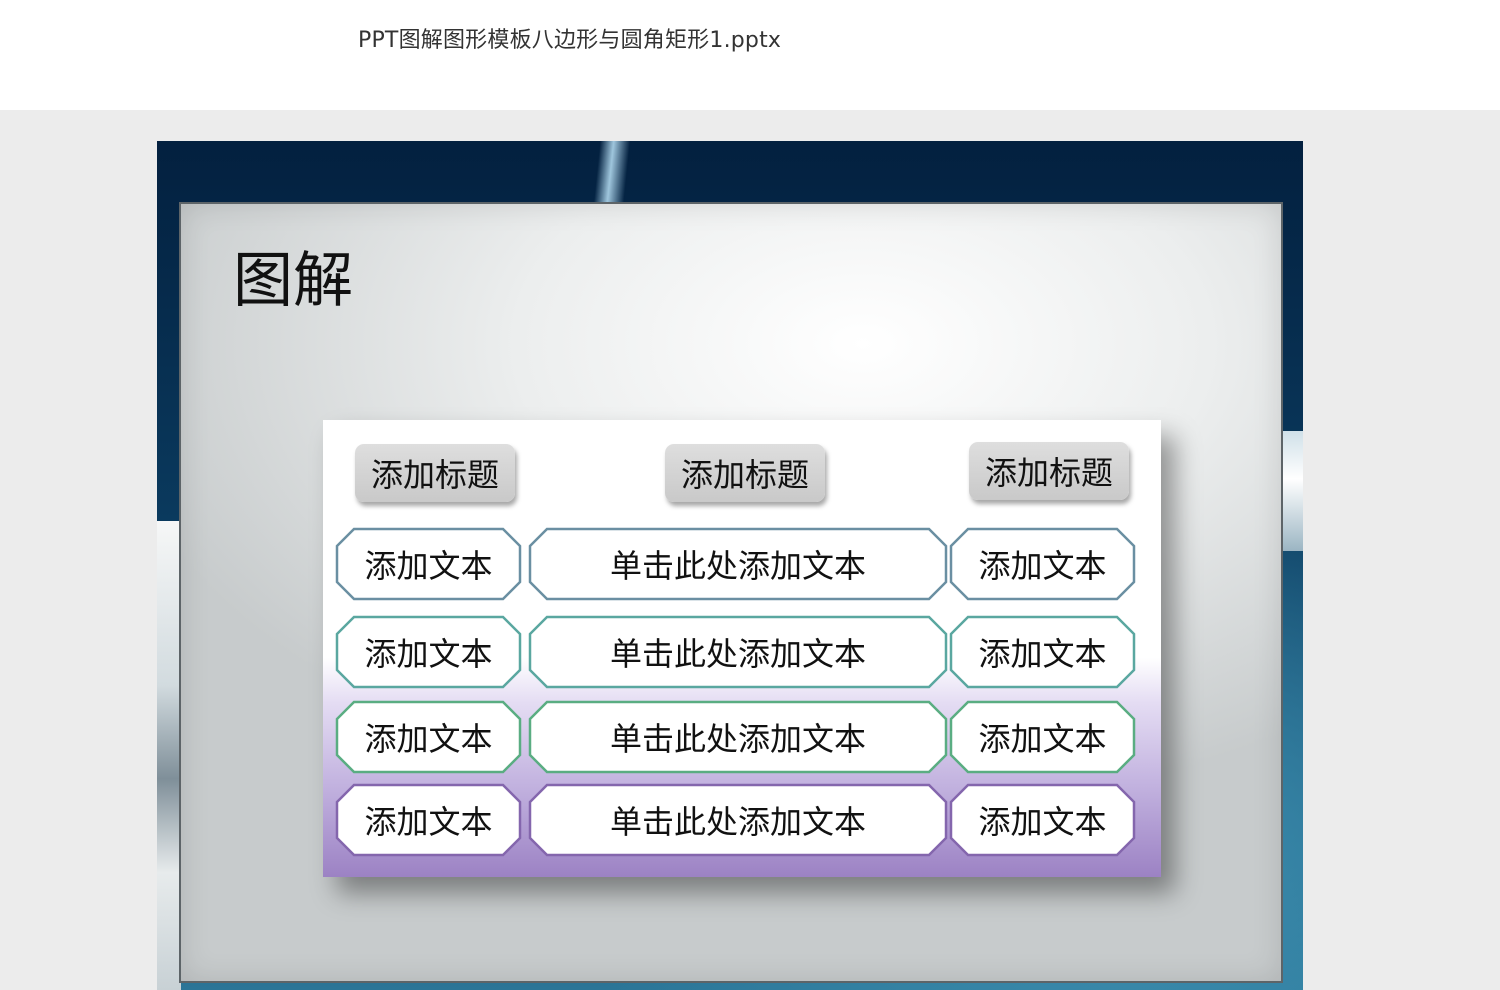  I want to click on row2-center-text: 单击此处添加文本, so click(737, 654).